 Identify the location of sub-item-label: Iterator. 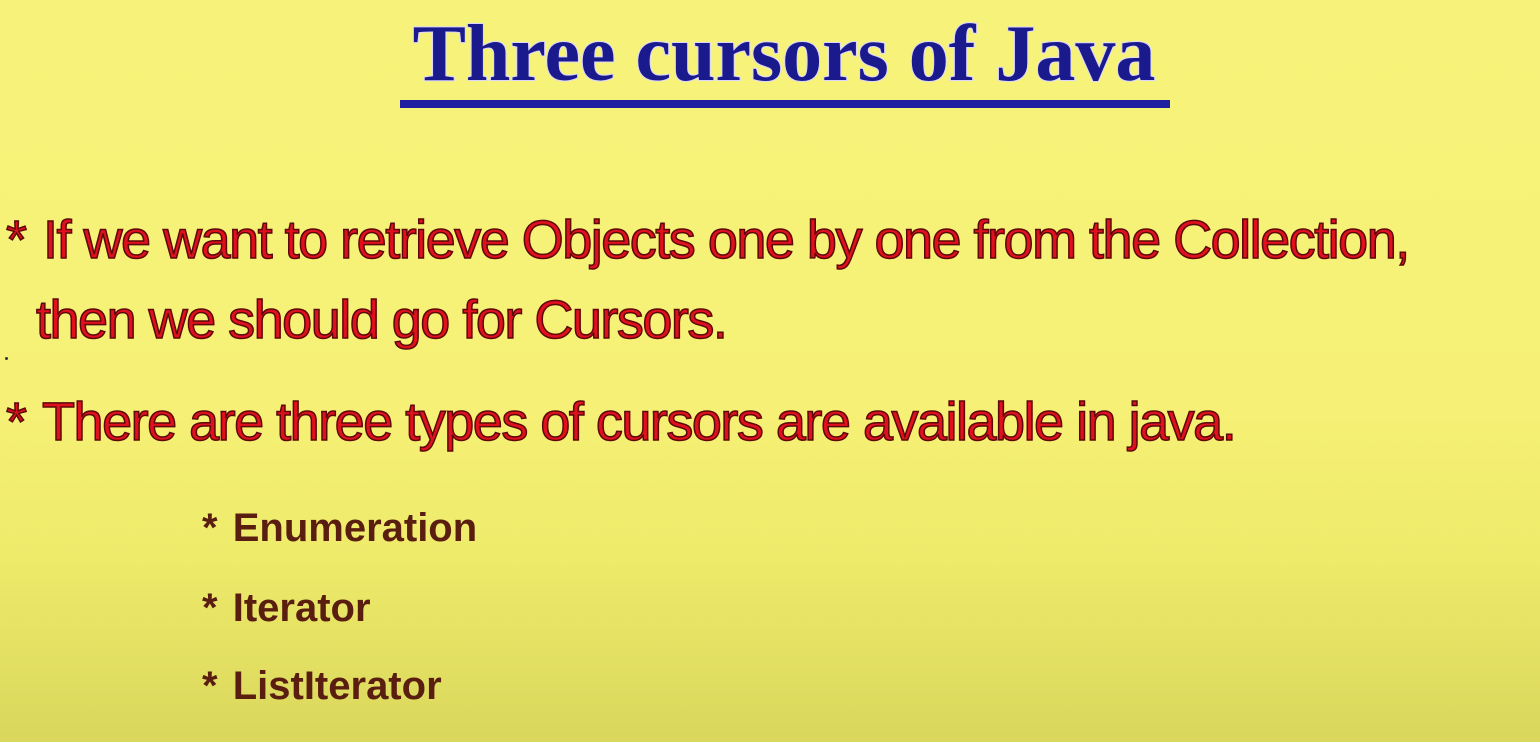
(301, 608).